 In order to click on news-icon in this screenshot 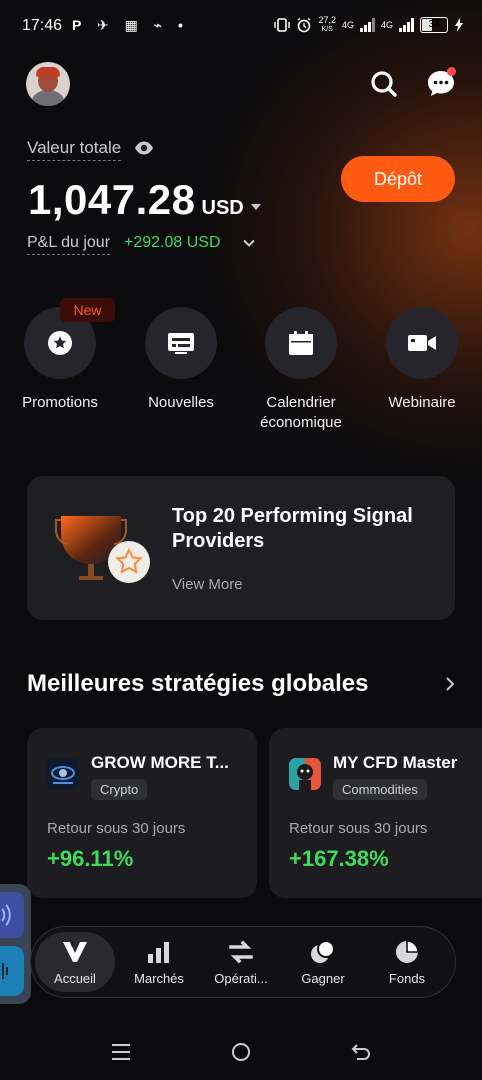, I will do `click(181, 343)`.